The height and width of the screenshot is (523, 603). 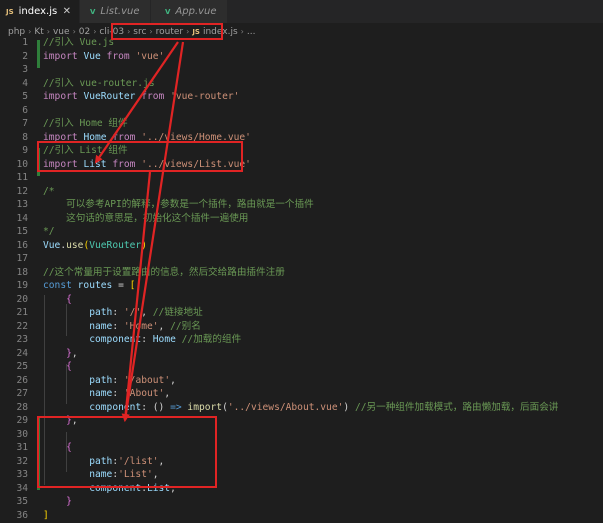 I want to click on arrow-to-import, so click(x=136, y=102).